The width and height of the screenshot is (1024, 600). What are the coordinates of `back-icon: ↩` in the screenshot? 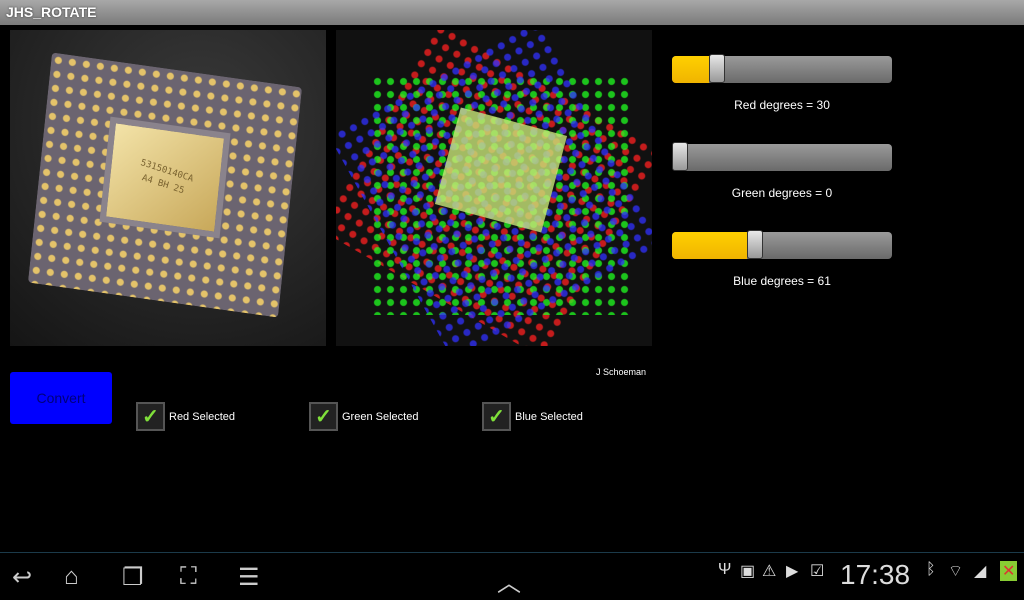 It's located at (22, 577).